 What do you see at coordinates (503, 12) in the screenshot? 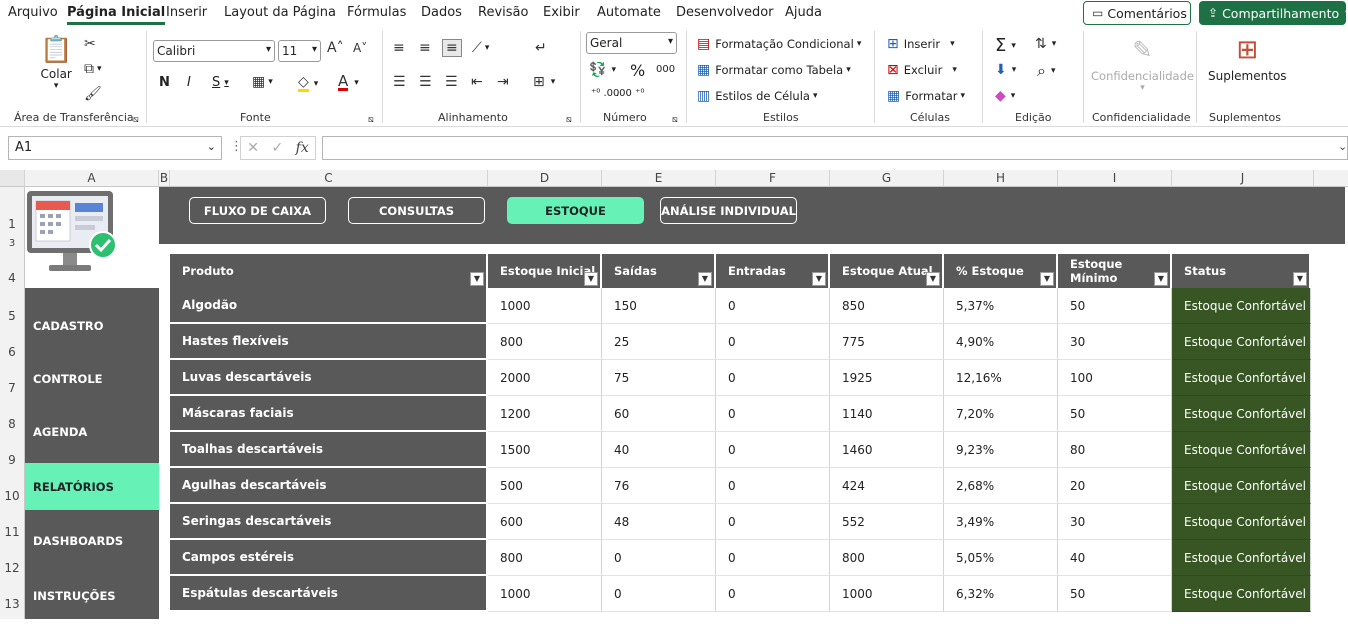
I see `tab-revisao: Revisão` at bounding box center [503, 12].